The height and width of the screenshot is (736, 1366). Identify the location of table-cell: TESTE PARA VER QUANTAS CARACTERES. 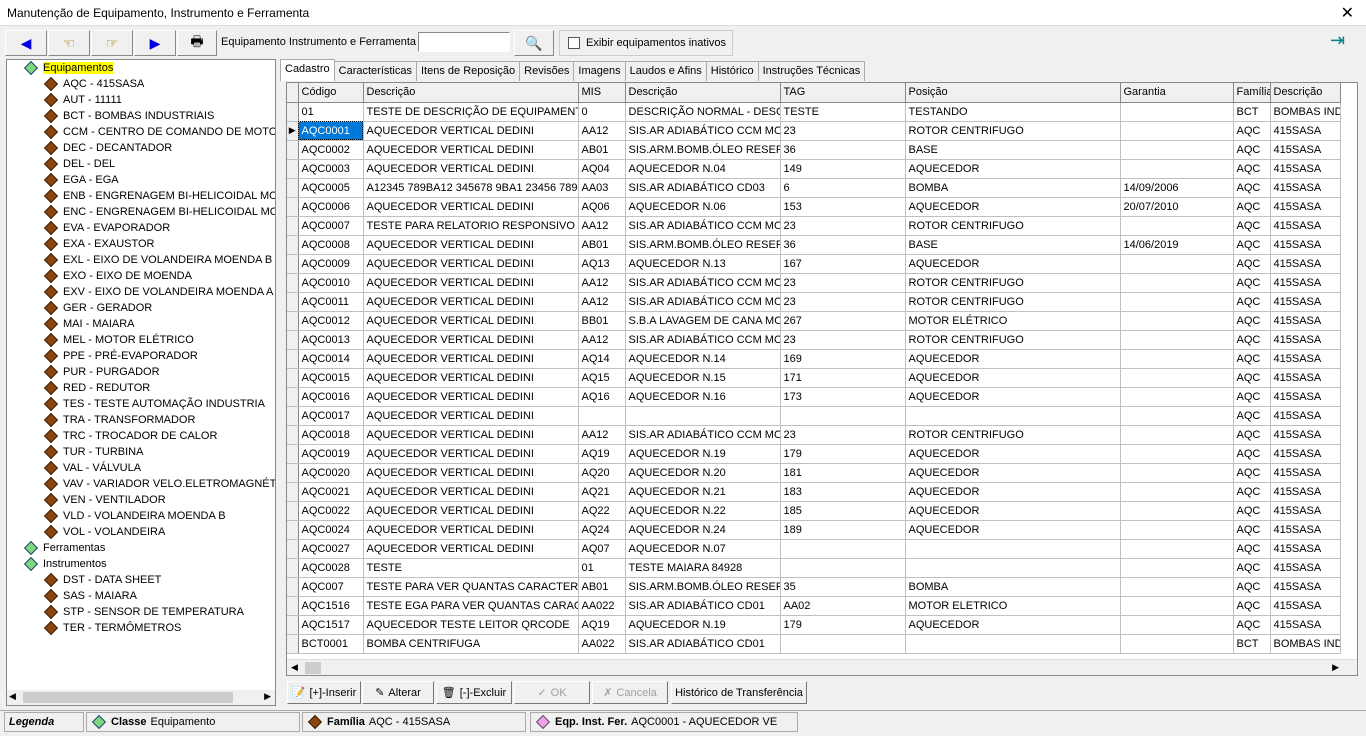
(471, 587).